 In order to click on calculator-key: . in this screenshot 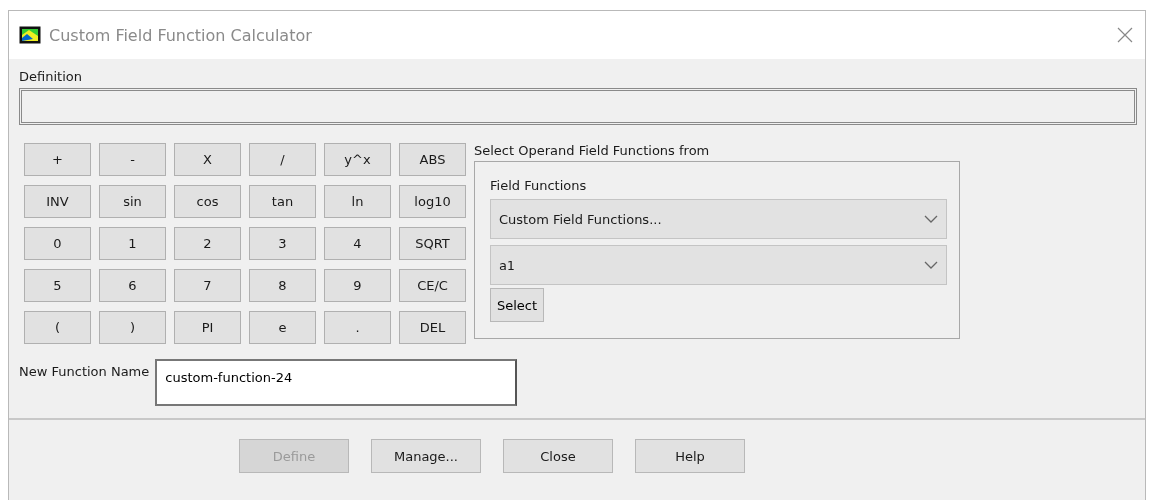, I will do `click(357, 327)`.